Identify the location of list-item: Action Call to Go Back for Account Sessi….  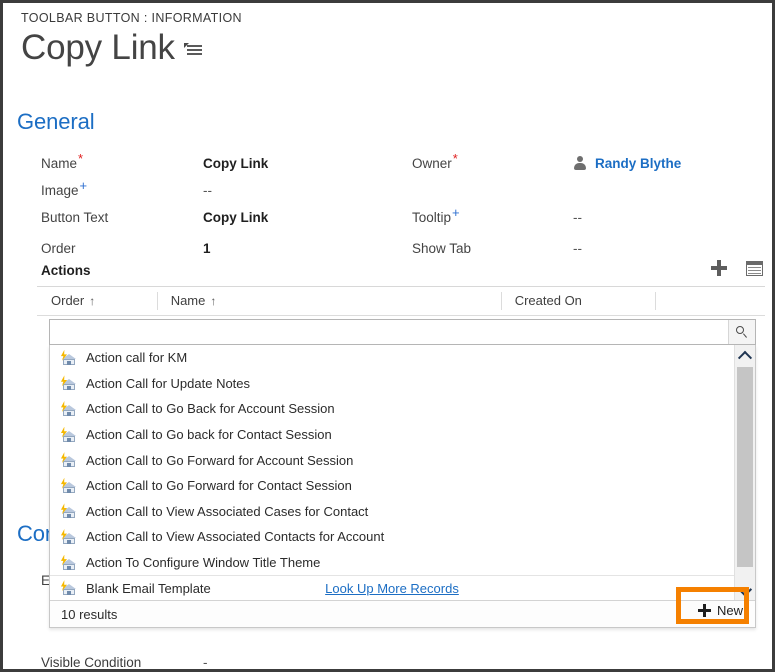
(392, 409).